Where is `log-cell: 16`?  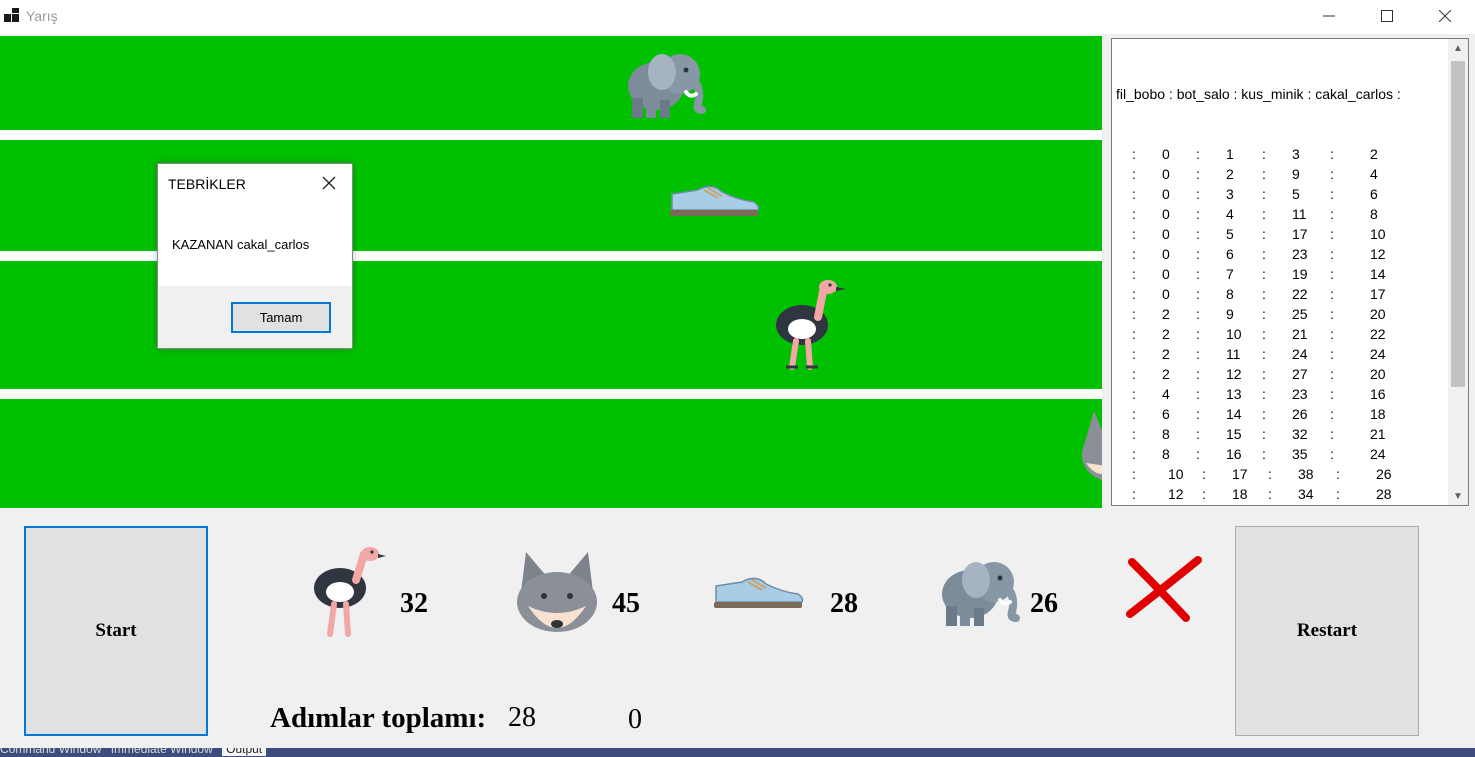 log-cell: 16 is located at coordinates (1378, 394).